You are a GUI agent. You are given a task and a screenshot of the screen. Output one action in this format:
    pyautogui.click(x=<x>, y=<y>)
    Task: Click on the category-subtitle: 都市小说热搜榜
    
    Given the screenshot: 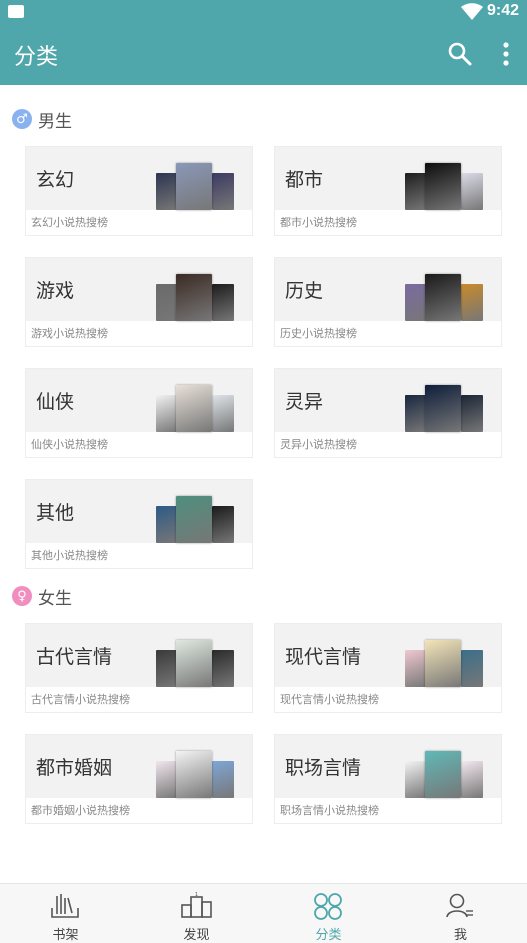 What is the action you would take?
    pyautogui.click(x=318, y=222)
    